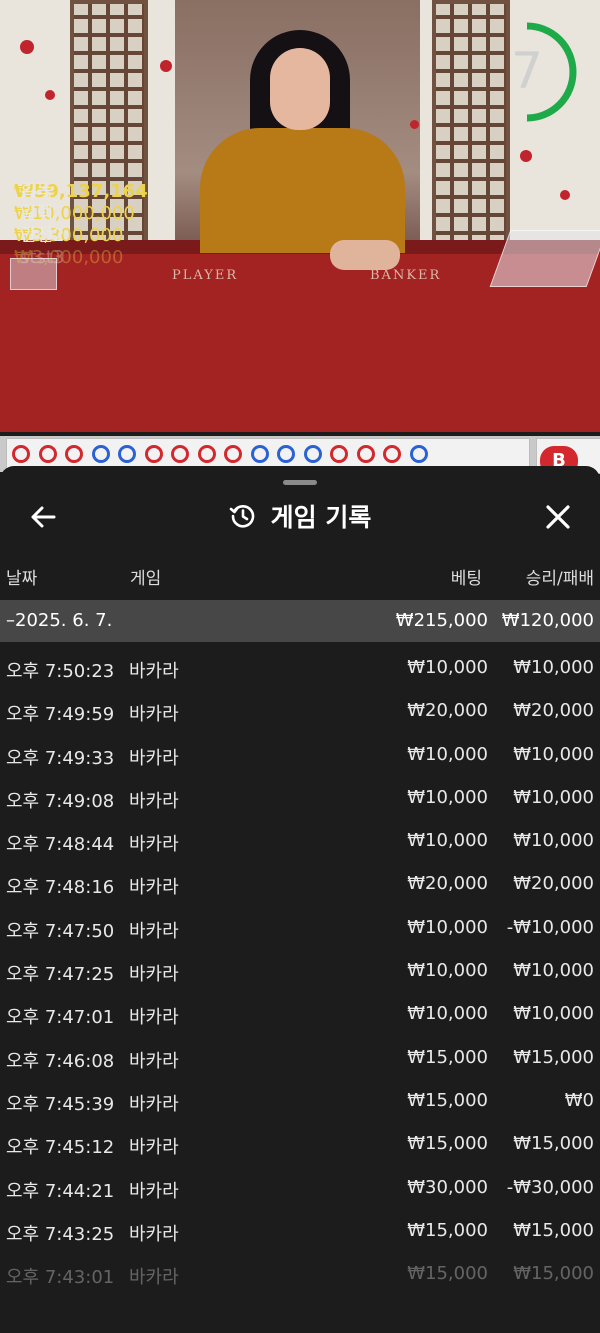 The height and width of the screenshot is (1333, 600). I want to click on row-time: 오후 7:49:08, so click(60, 801).